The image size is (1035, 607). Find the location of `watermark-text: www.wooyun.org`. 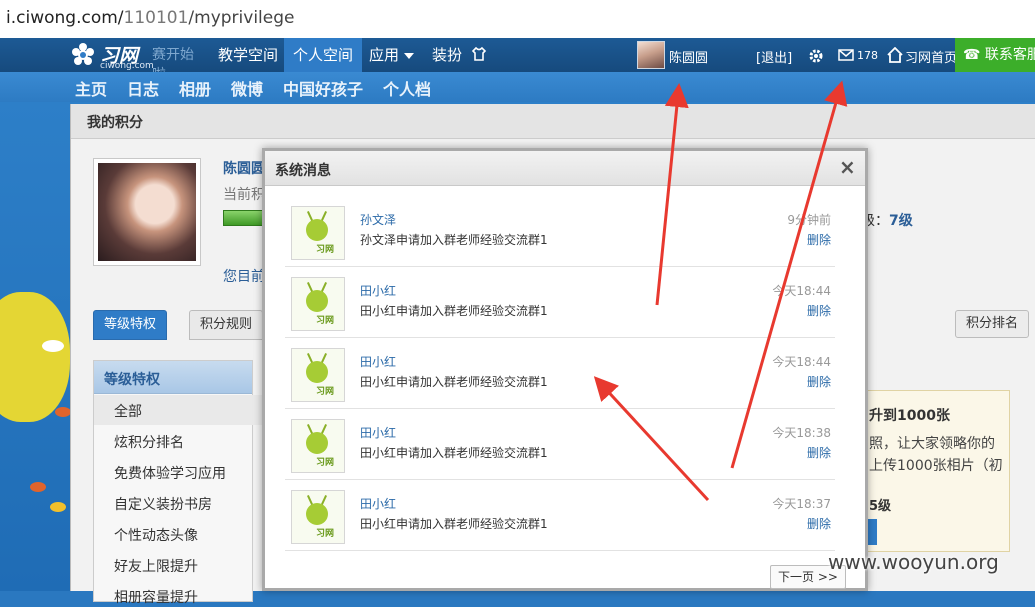

watermark-text: www.wooyun.org is located at coordinates (913, 562).